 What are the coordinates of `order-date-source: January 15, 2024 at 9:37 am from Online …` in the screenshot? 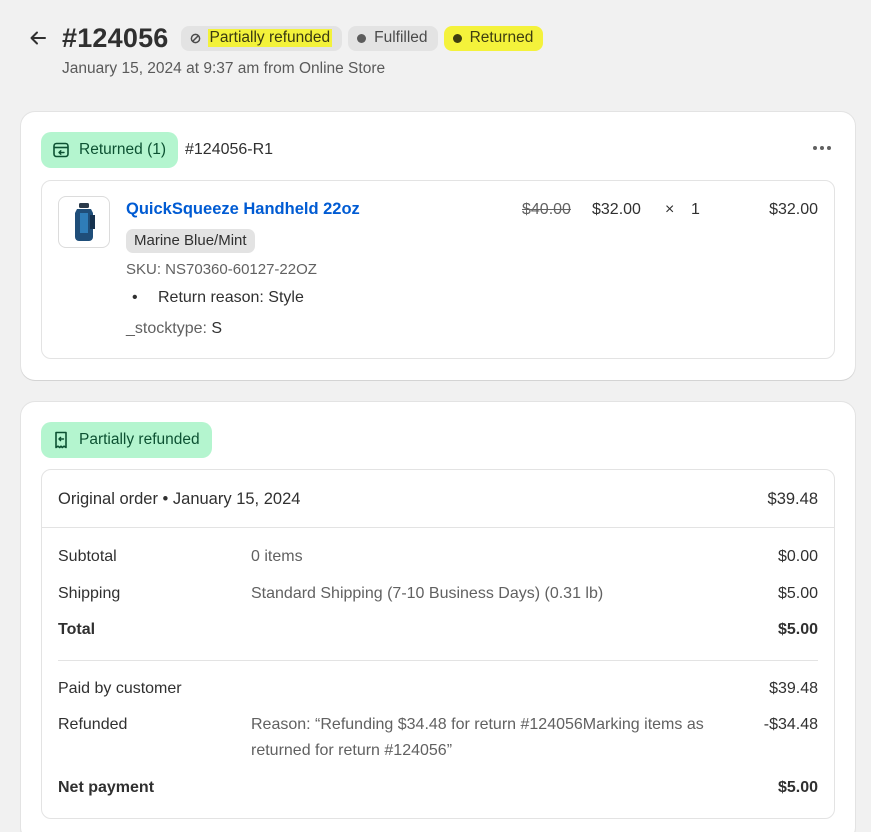 It's located at (224, 68).